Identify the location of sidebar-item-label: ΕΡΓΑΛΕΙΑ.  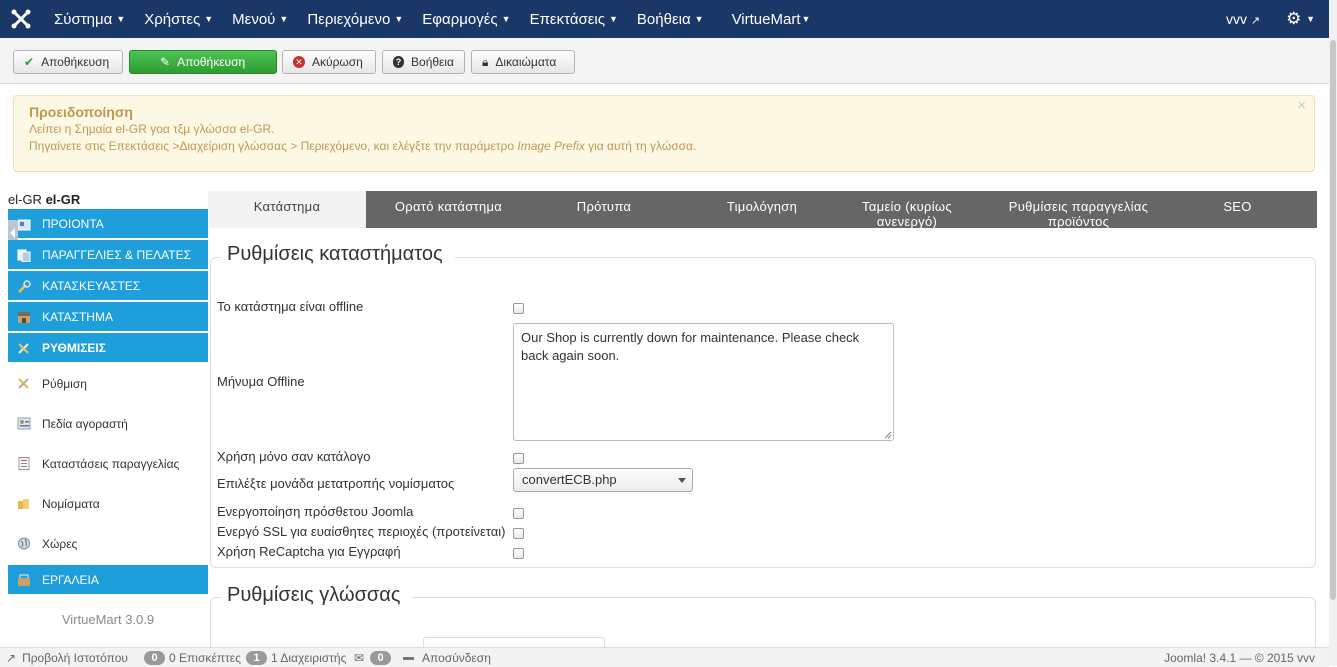
(70, 580).